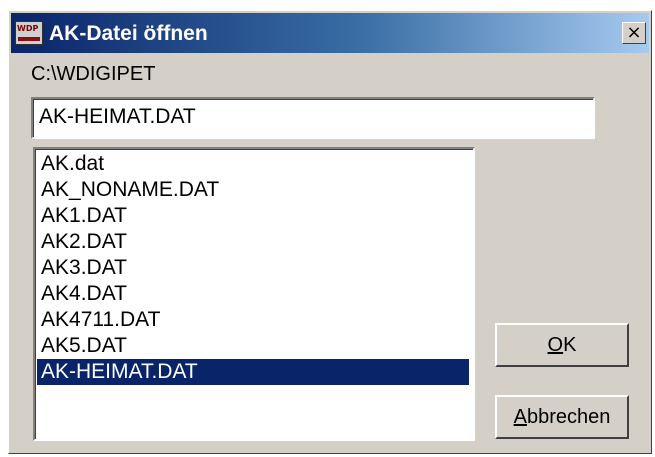  I want to click on file-list-item: AK3.DAT, so click(253, 268).